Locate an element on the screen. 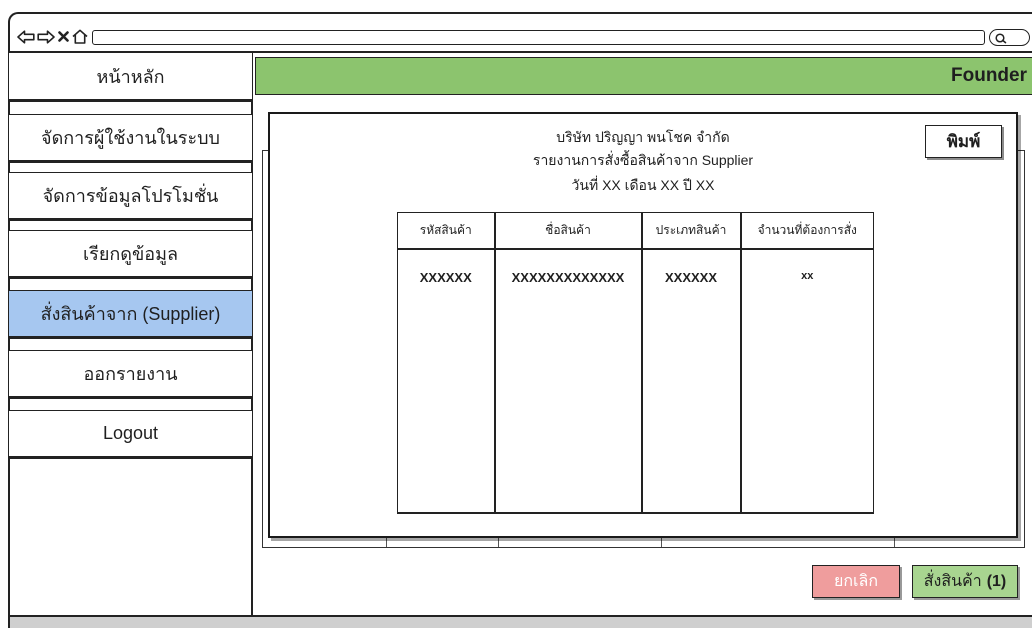 This screenshot has width=1032, height=628. sidebar-item-manage-users: จัดการผู้ใช้งานในระบบ is located at coordinates (130, 137).